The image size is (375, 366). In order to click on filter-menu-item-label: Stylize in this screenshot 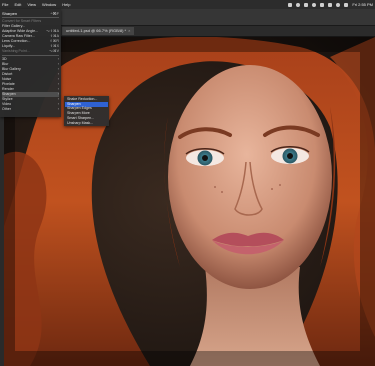, I will do `click(7, 99)`.